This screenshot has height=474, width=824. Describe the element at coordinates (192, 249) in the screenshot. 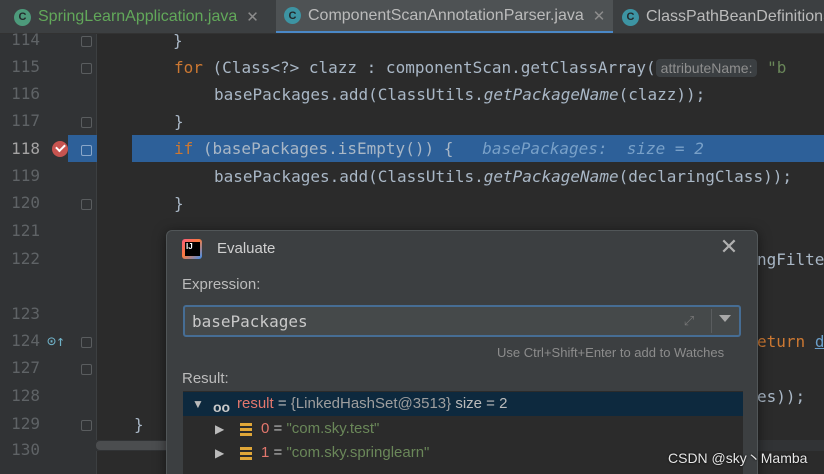

I see `intellij-logo-icon` at that location.